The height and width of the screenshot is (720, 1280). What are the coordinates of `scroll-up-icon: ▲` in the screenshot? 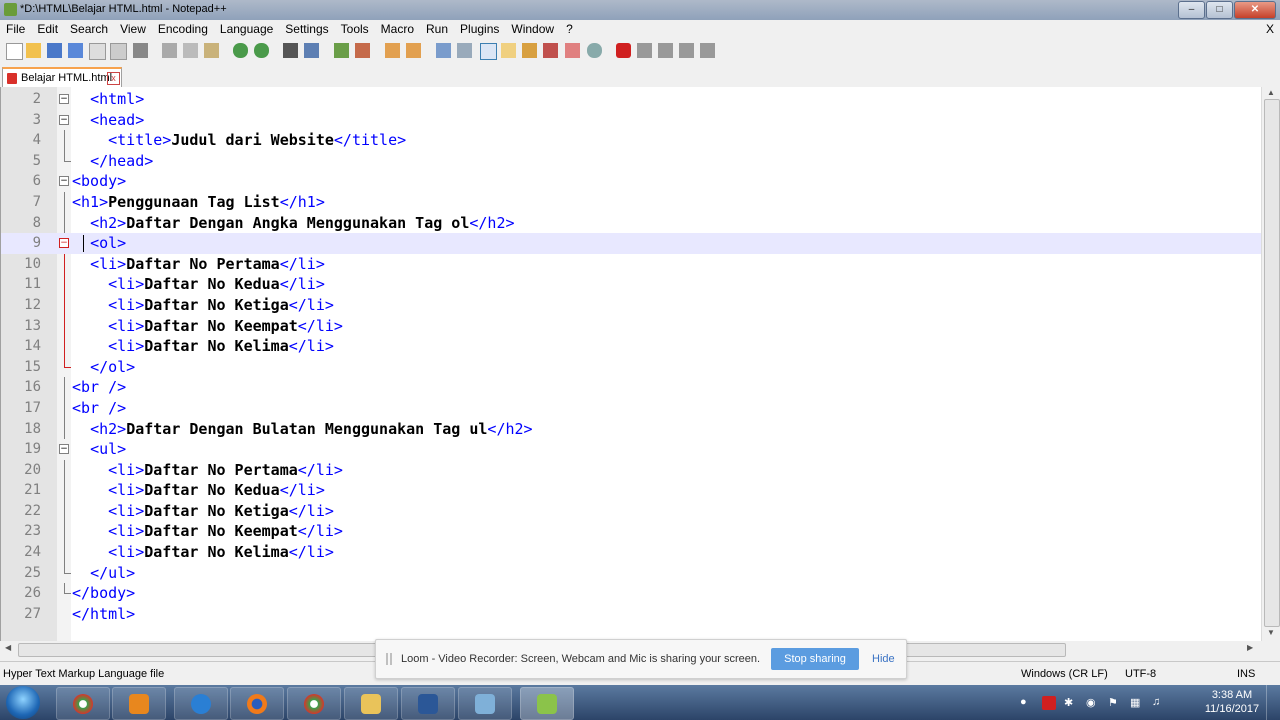 It's located at (1271, 92).